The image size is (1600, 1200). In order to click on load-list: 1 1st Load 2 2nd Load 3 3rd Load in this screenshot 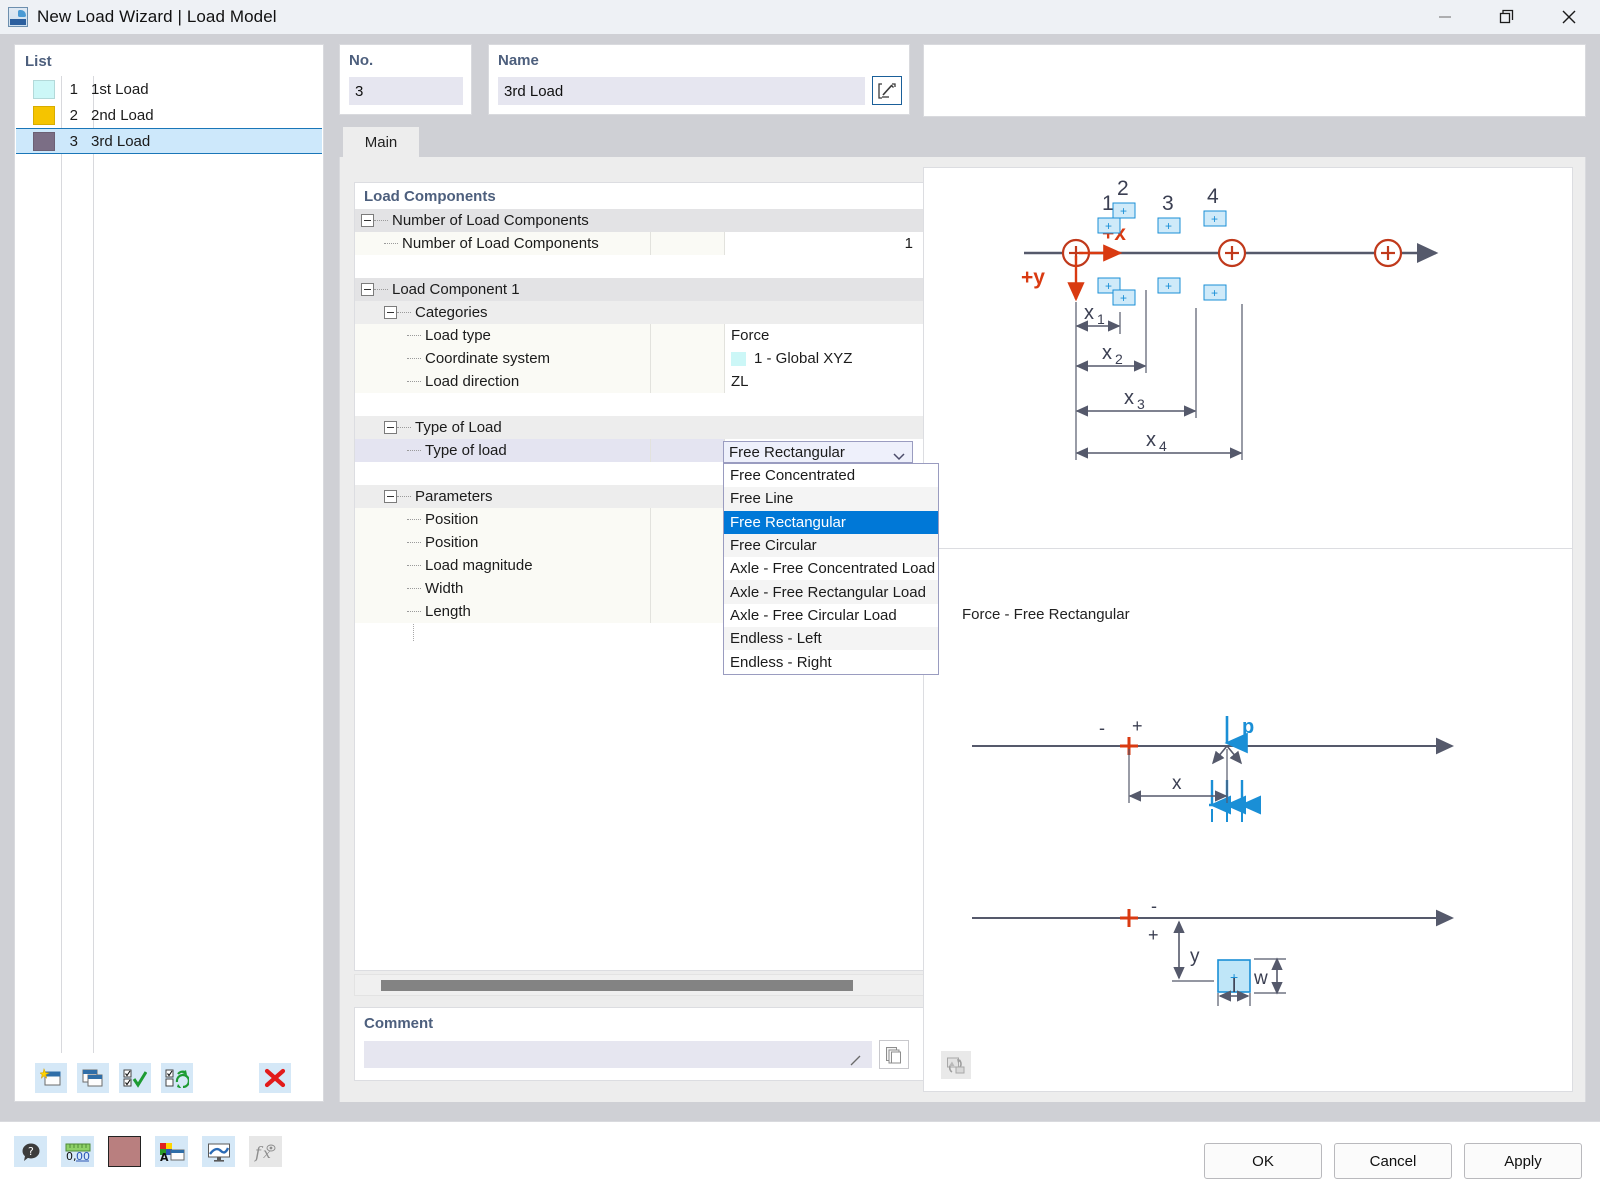, I will do `click(169, 115)`.